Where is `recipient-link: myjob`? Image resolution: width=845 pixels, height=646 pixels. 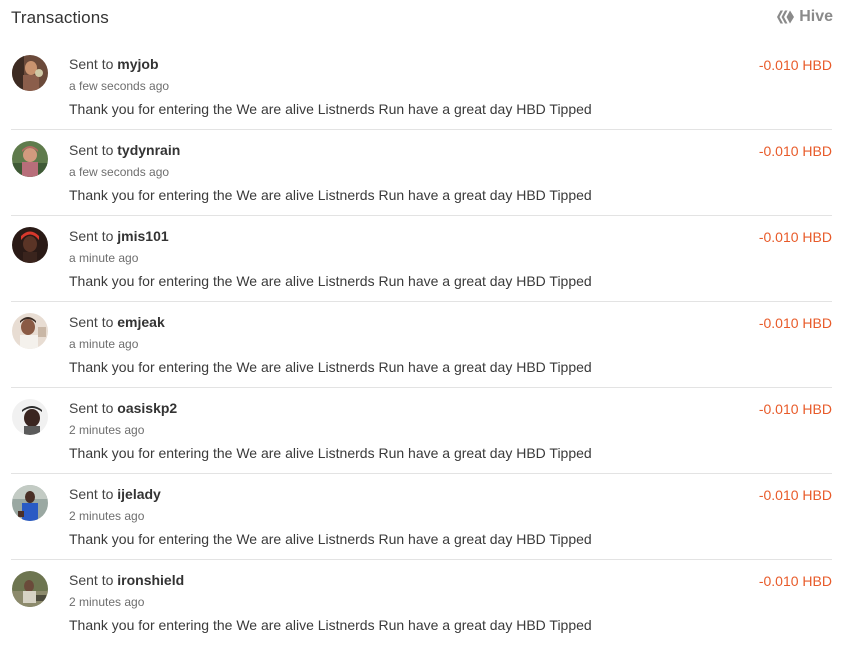 recipient-link: myjob is located at coordinates (137, 64).